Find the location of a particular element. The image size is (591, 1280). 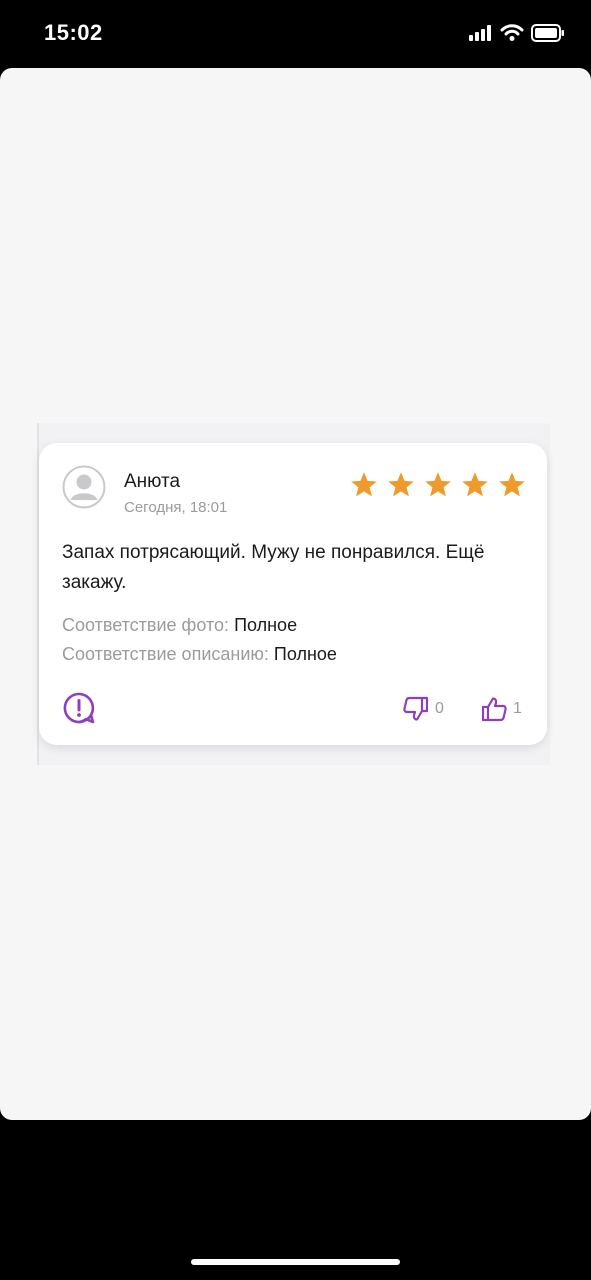

avatar-placeholder-icon is located at coordinates (84, 487).